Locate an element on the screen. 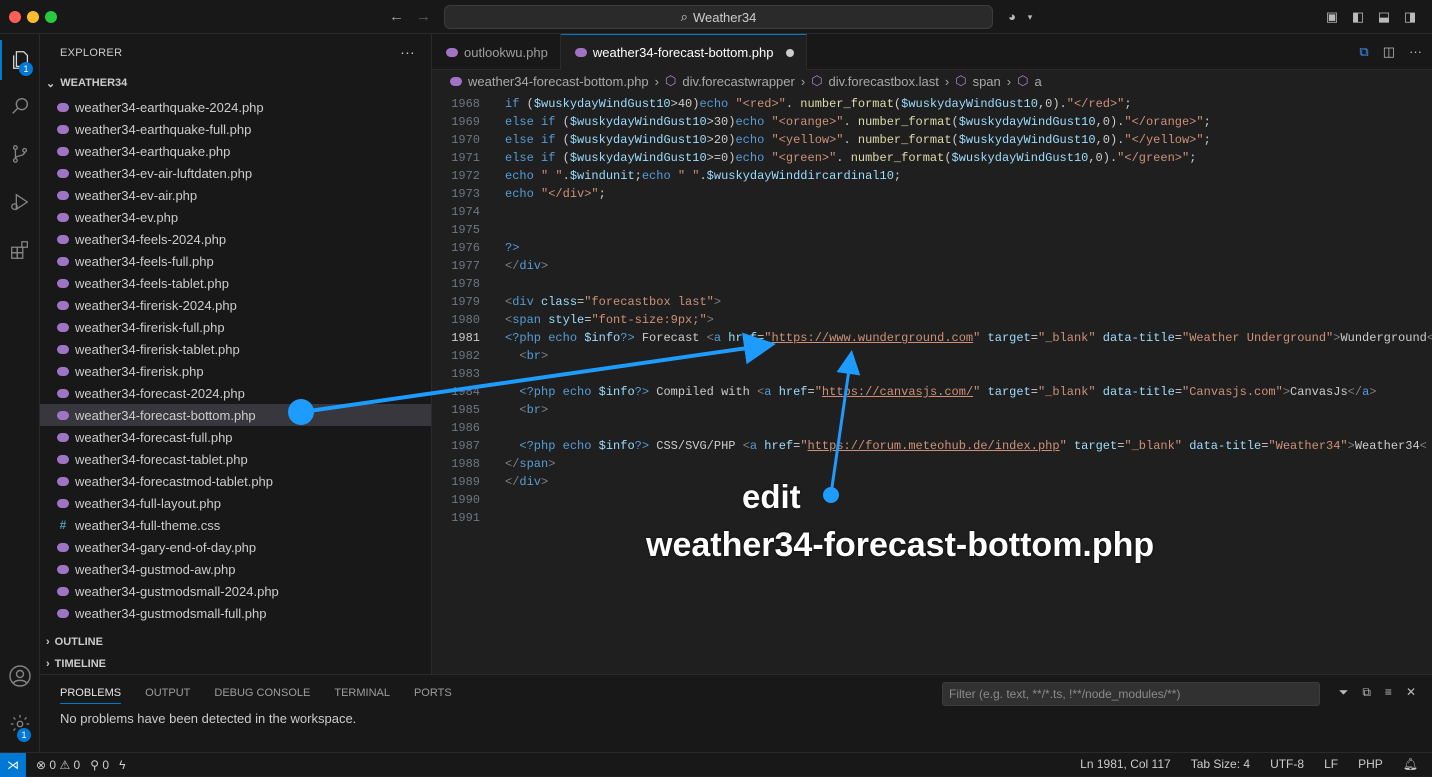  file-item: weather34-gary-end-of-day.php is located at coordinates (235, 547).